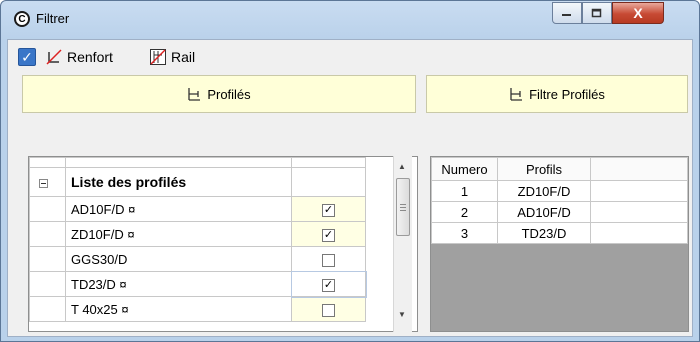 Image resolution: width=700 pixels, height=342 pixels. I want to click on table-row: GGS30/D, so click(197, 259).